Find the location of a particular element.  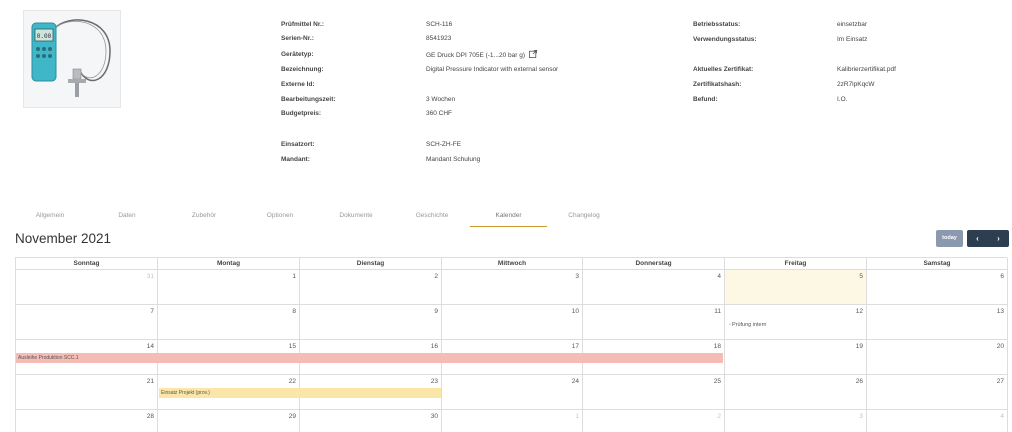

day-number: 27 is located at coordinates (1000, 381).